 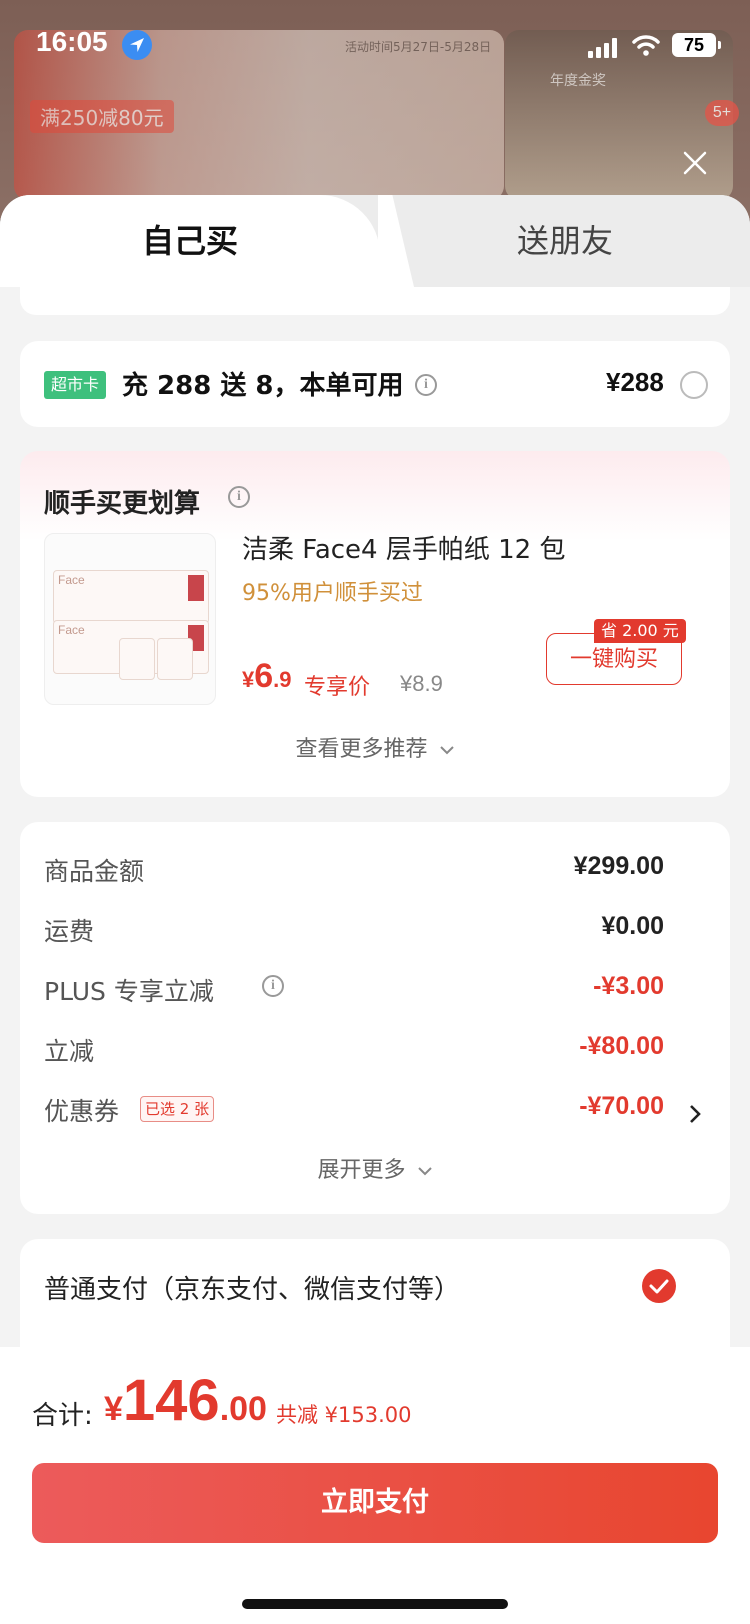 I want to click on row-shipping: 运费 ¥0.00, so click(x=354, y=928).